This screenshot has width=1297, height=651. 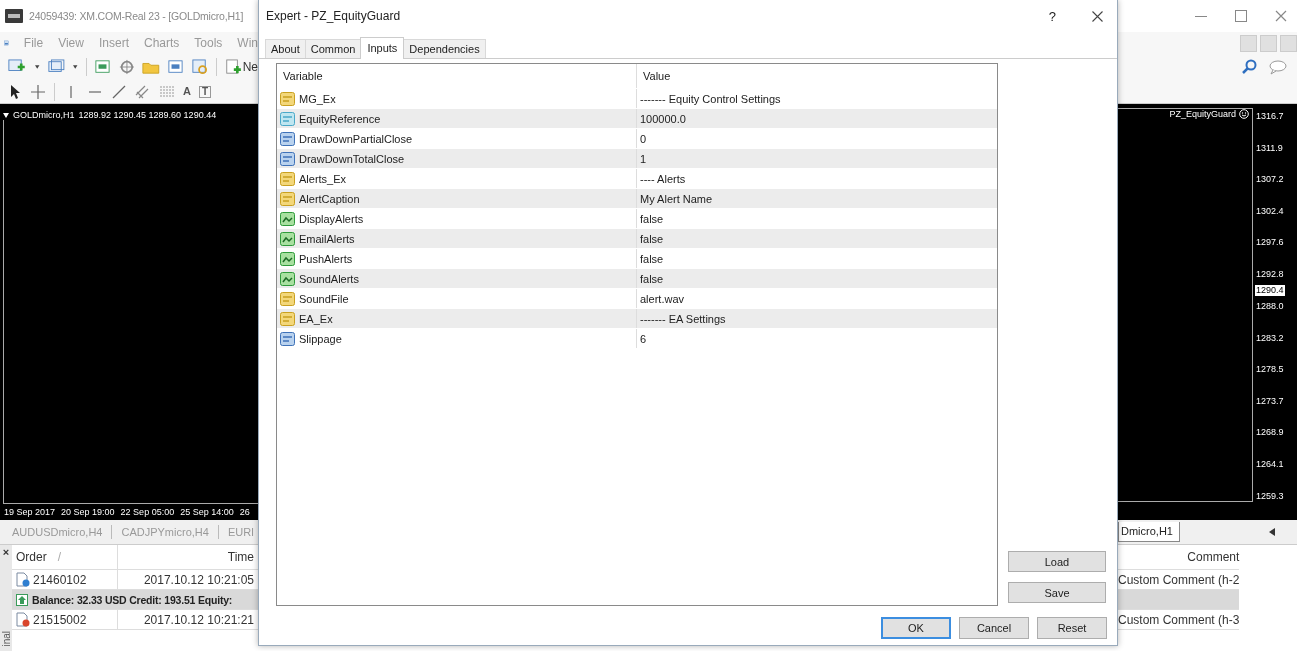 I want to click on price-axis-label: 1297.6, so click(x=1270, y=243).